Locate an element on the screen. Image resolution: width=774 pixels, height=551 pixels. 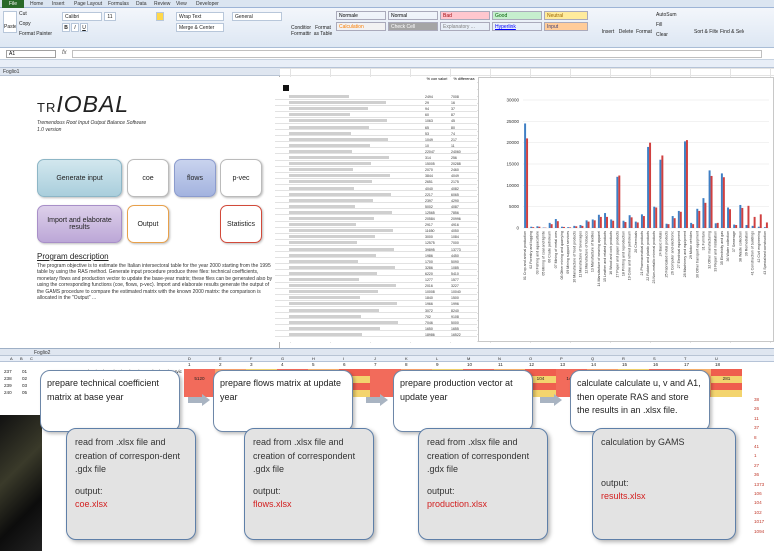
style-input: Input is located at coordinates (566, 26).